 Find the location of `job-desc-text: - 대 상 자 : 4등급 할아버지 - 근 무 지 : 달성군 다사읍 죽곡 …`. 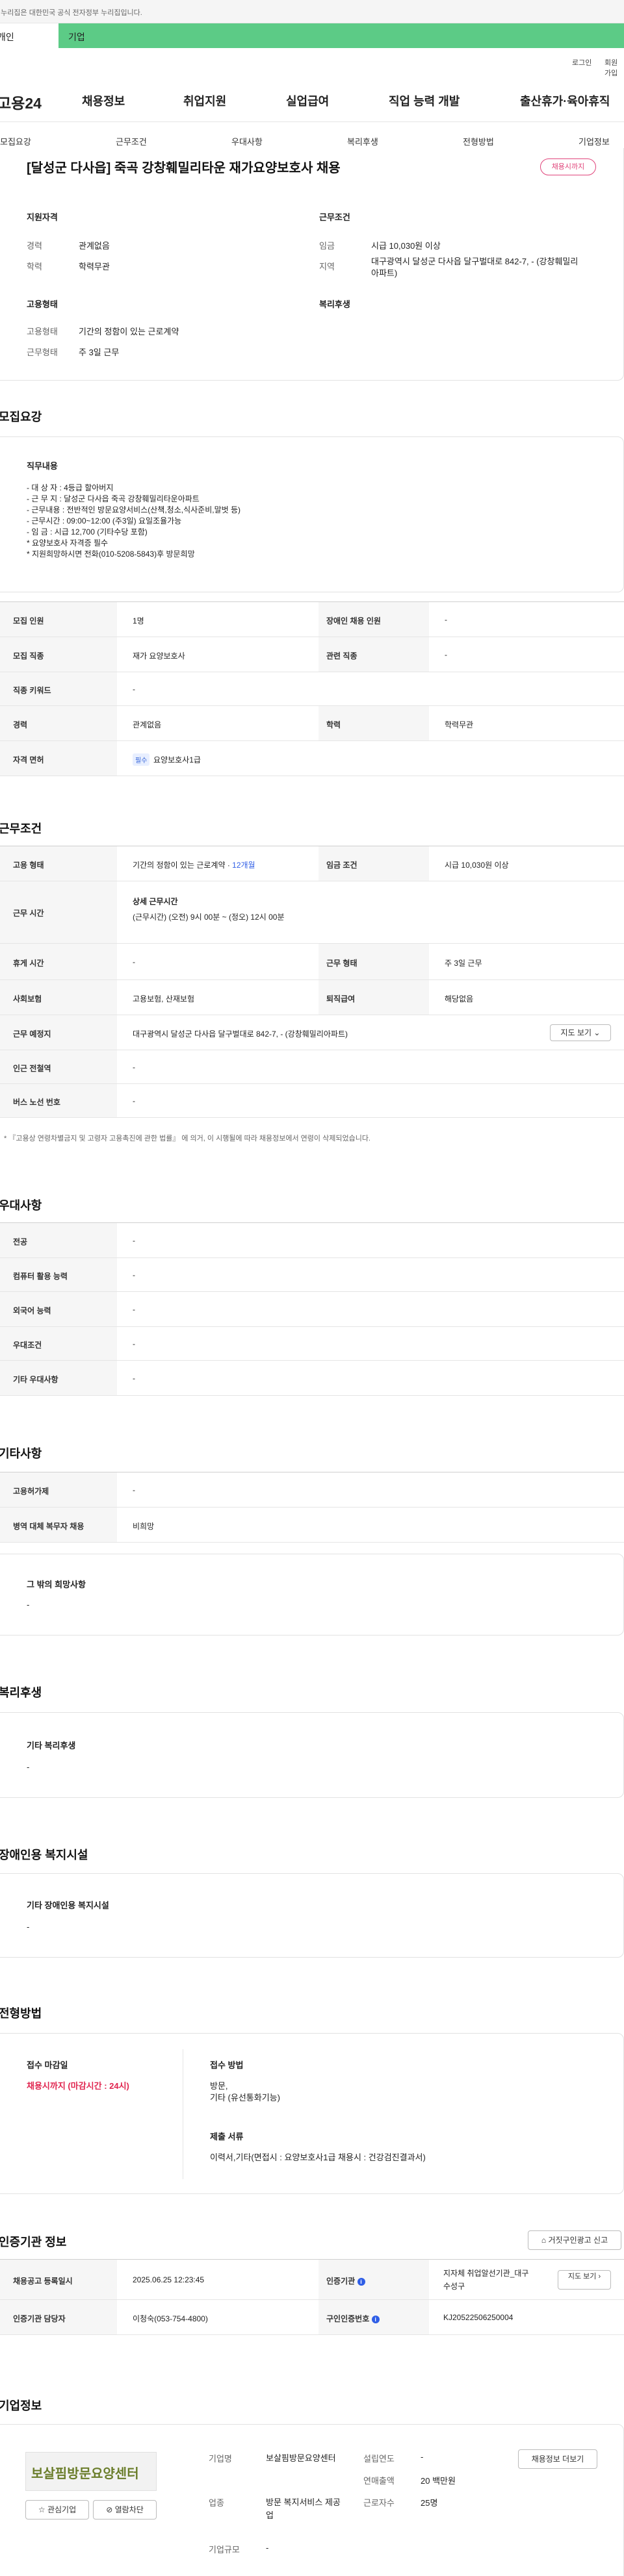

job-desc-text: - 대 상 자 : 4등급 할아버지 - 근 무 지 : 달성군 다사읍 죽곡 … is located at coordinates (133, 521).